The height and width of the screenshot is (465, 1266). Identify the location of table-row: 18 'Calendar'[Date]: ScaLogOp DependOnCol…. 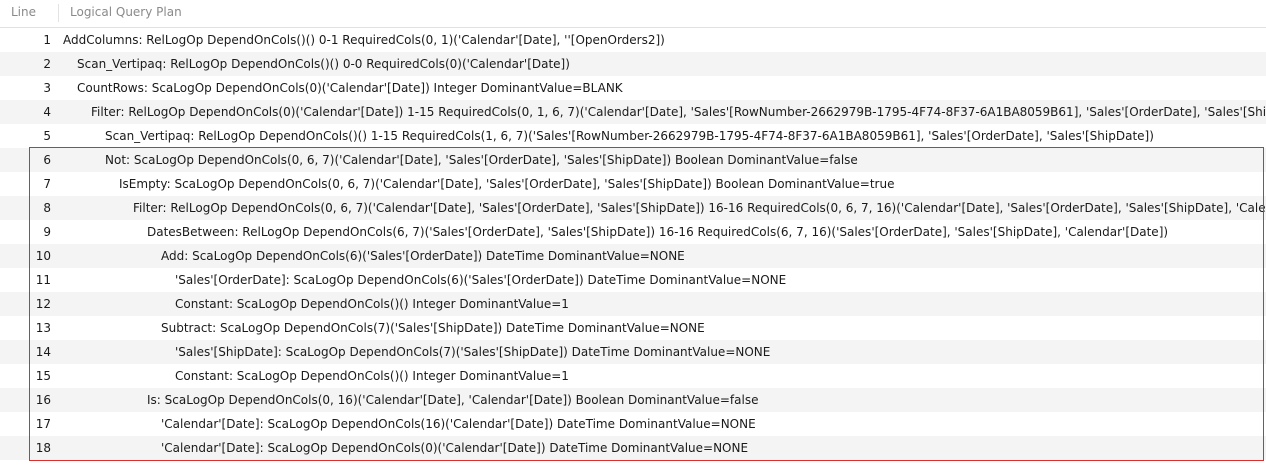
(633, 448).